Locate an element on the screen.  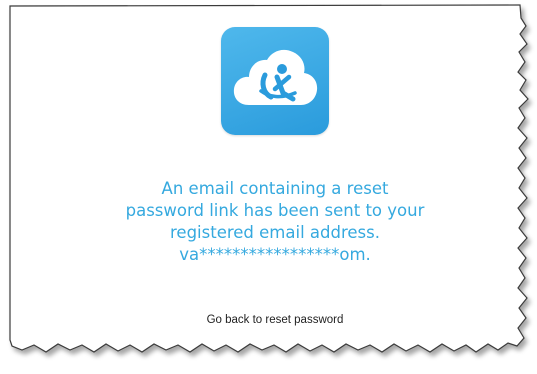
message-line: password link has been sent to your is located at coordinates (275, 210).